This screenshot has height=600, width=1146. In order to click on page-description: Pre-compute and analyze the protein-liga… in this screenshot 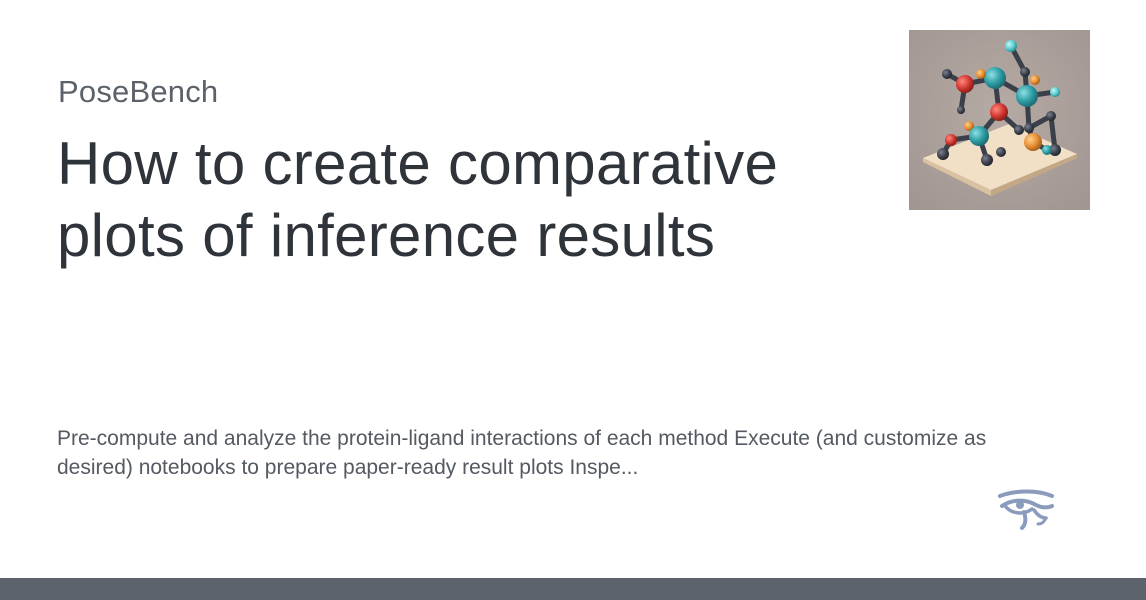, I will do `click(522, 453)`.